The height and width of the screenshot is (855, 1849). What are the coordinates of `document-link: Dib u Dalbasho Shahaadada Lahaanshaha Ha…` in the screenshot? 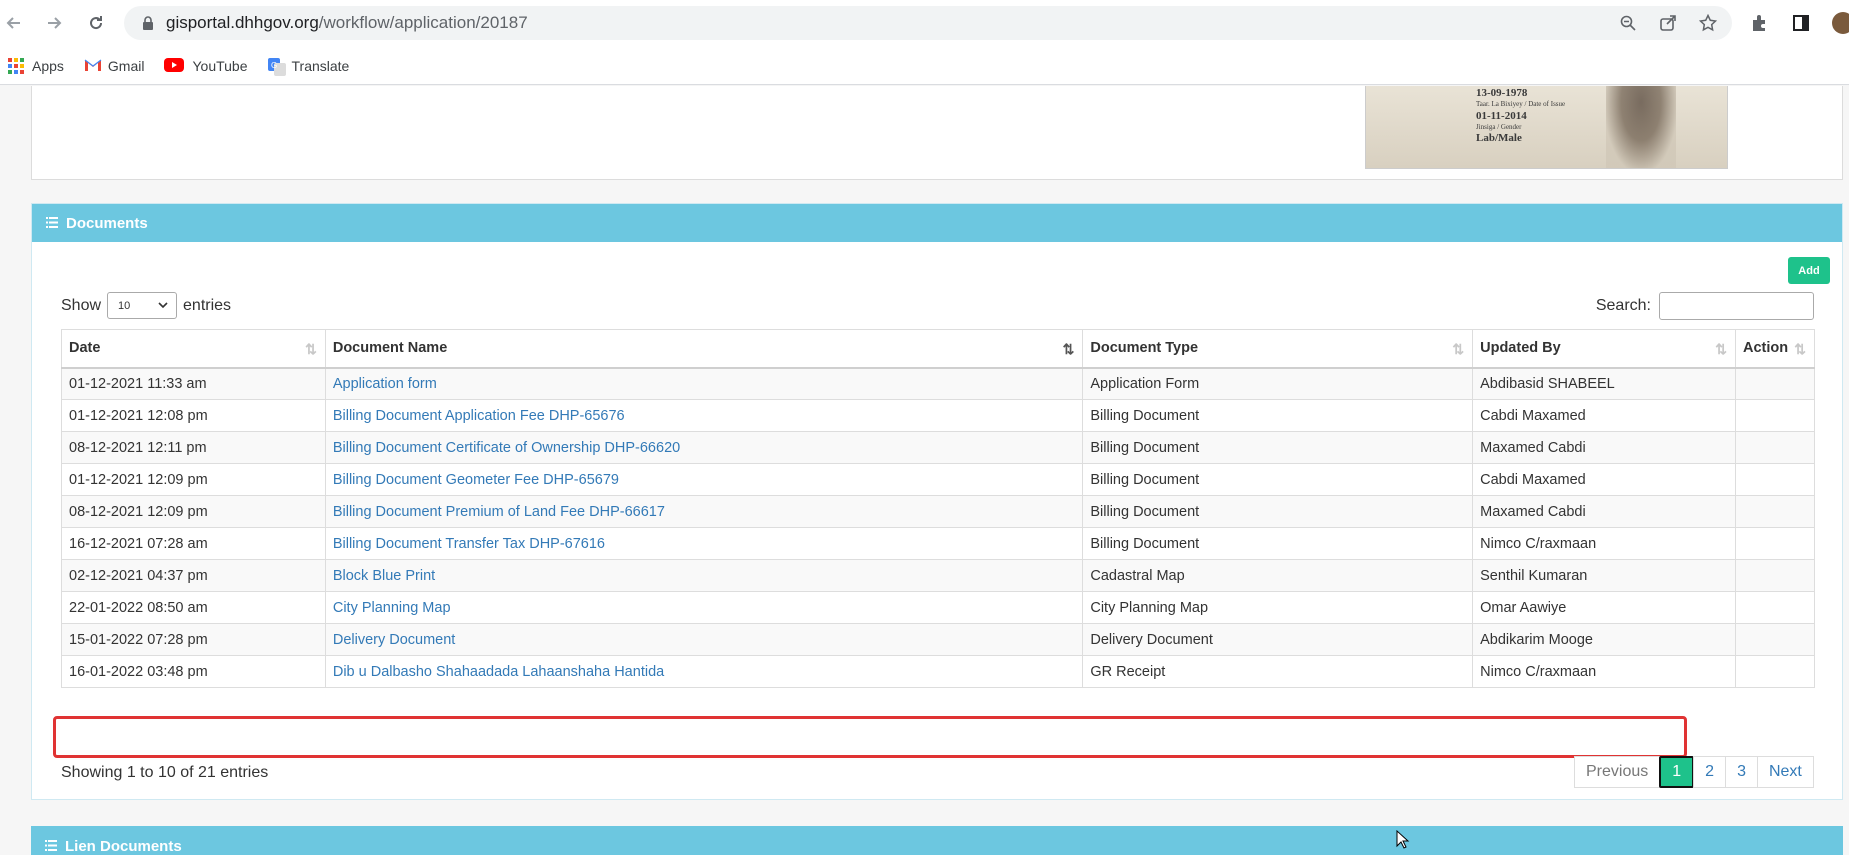 It's located at (498, 672).